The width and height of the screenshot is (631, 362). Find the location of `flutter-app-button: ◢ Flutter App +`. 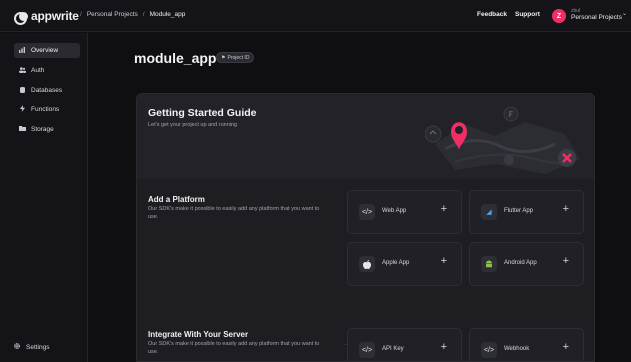

flutter-app-button: ◢ Flutter App + is located at coordinates (526, 212).